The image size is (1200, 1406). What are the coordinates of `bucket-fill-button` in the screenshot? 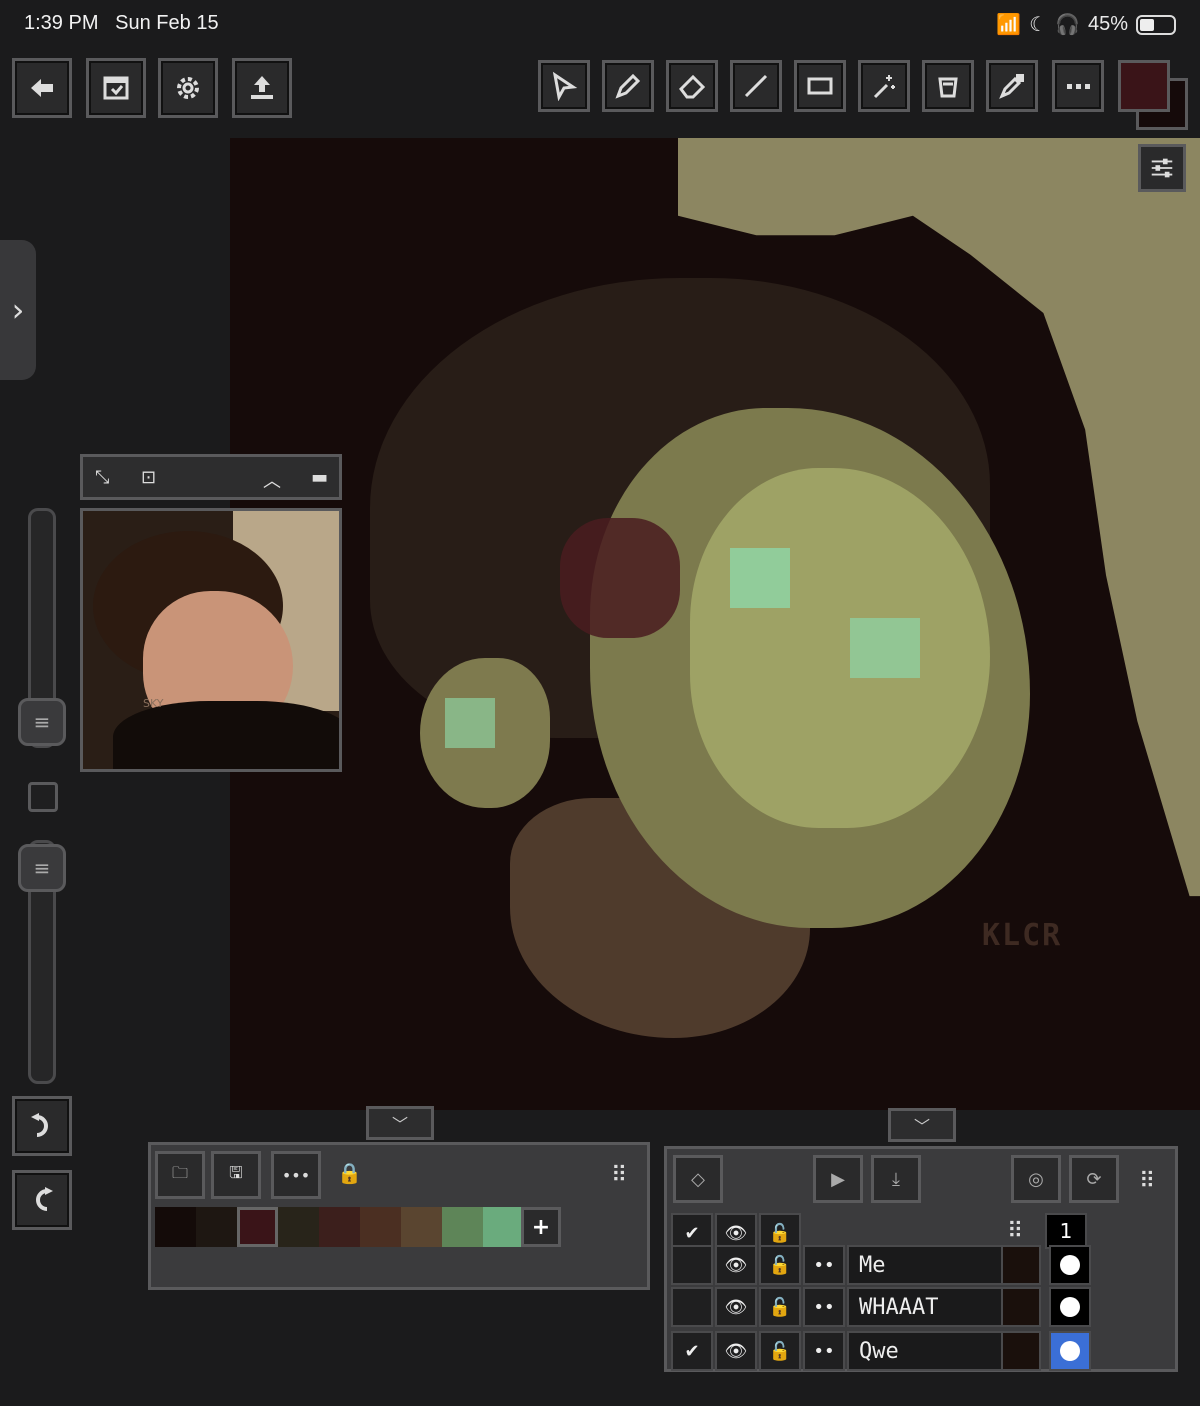 It's located at (948, 86).